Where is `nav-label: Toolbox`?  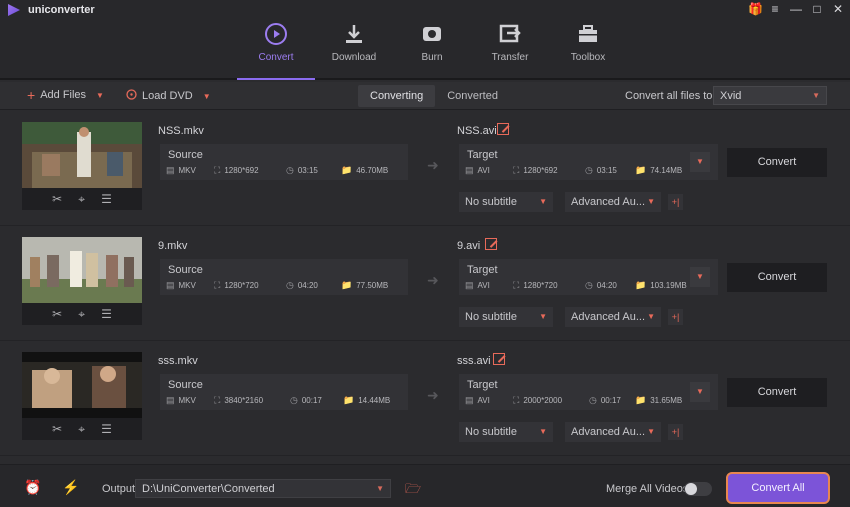
nav-label: Toolbox is located at coordinates (588, 57).